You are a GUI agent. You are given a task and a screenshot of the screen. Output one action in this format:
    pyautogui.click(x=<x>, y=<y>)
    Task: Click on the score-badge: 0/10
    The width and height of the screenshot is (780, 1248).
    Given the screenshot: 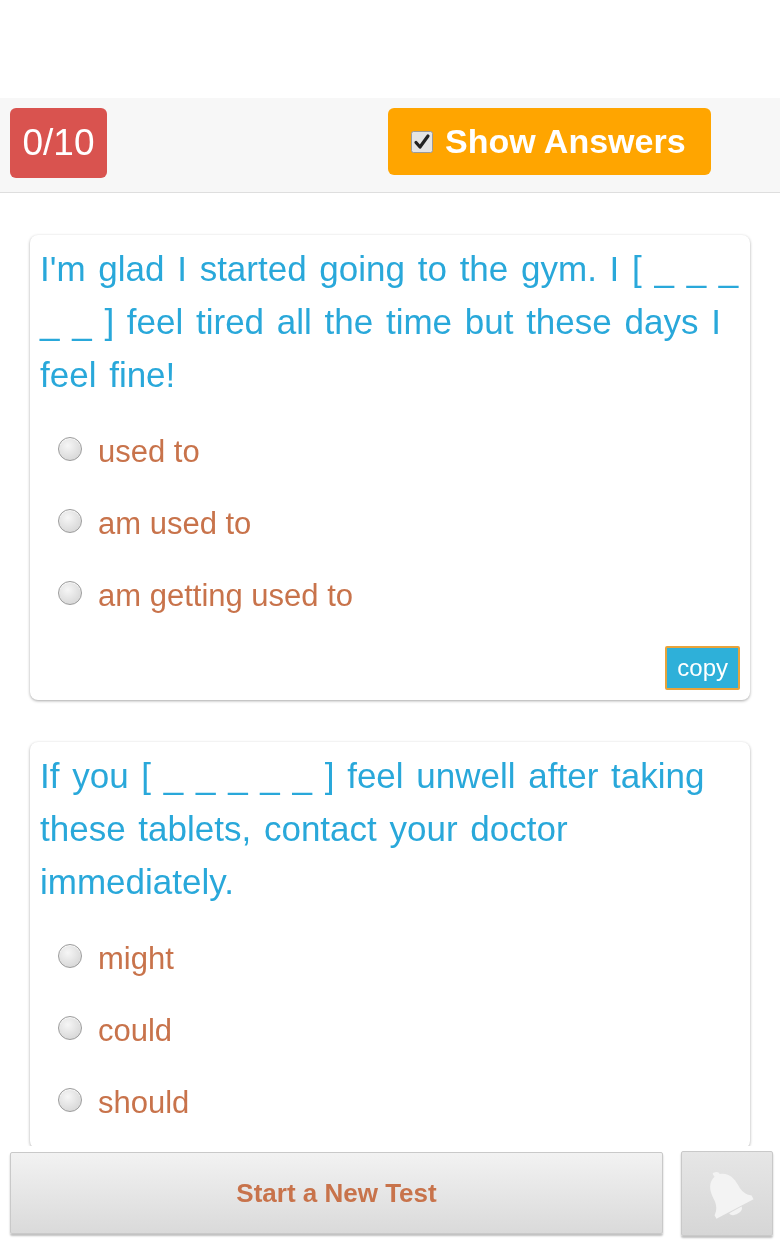 What is the action you would take?
    pyautogui.click(x=58, y=143)
    